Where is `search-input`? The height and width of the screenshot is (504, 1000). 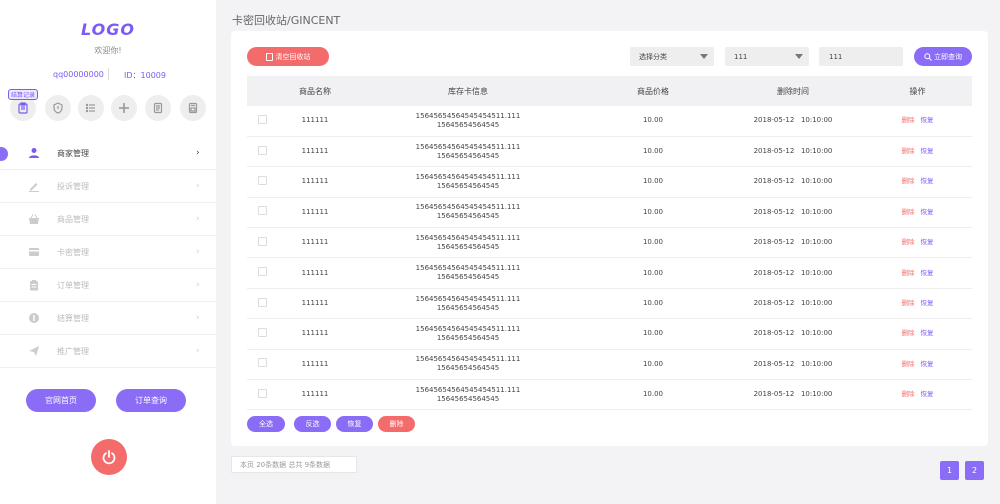
search-input is located at coordinates (861, 56).